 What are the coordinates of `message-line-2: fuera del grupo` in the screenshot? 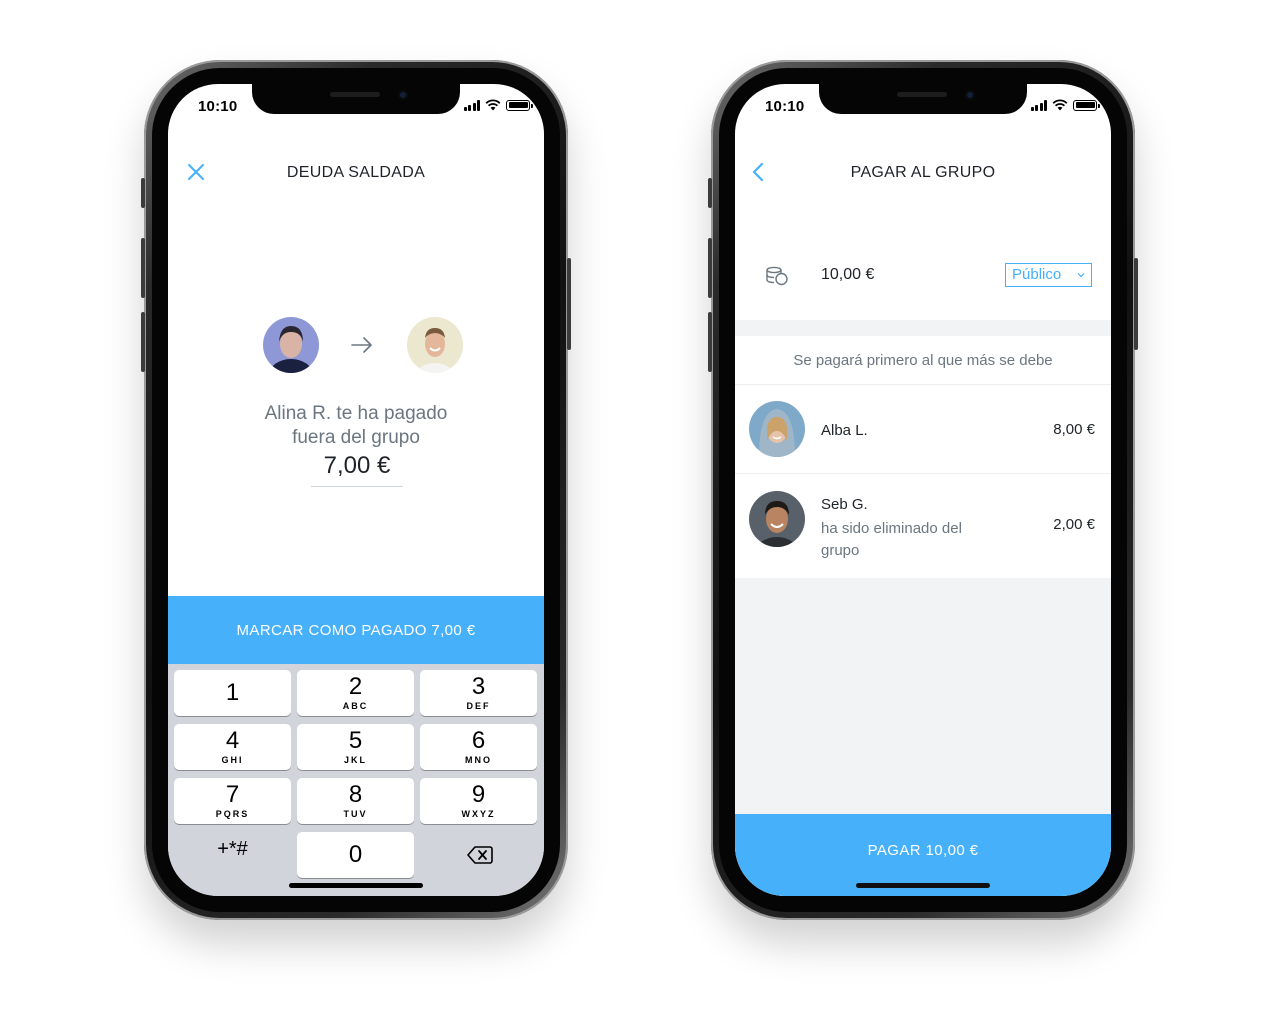 It's located at (356, 437).